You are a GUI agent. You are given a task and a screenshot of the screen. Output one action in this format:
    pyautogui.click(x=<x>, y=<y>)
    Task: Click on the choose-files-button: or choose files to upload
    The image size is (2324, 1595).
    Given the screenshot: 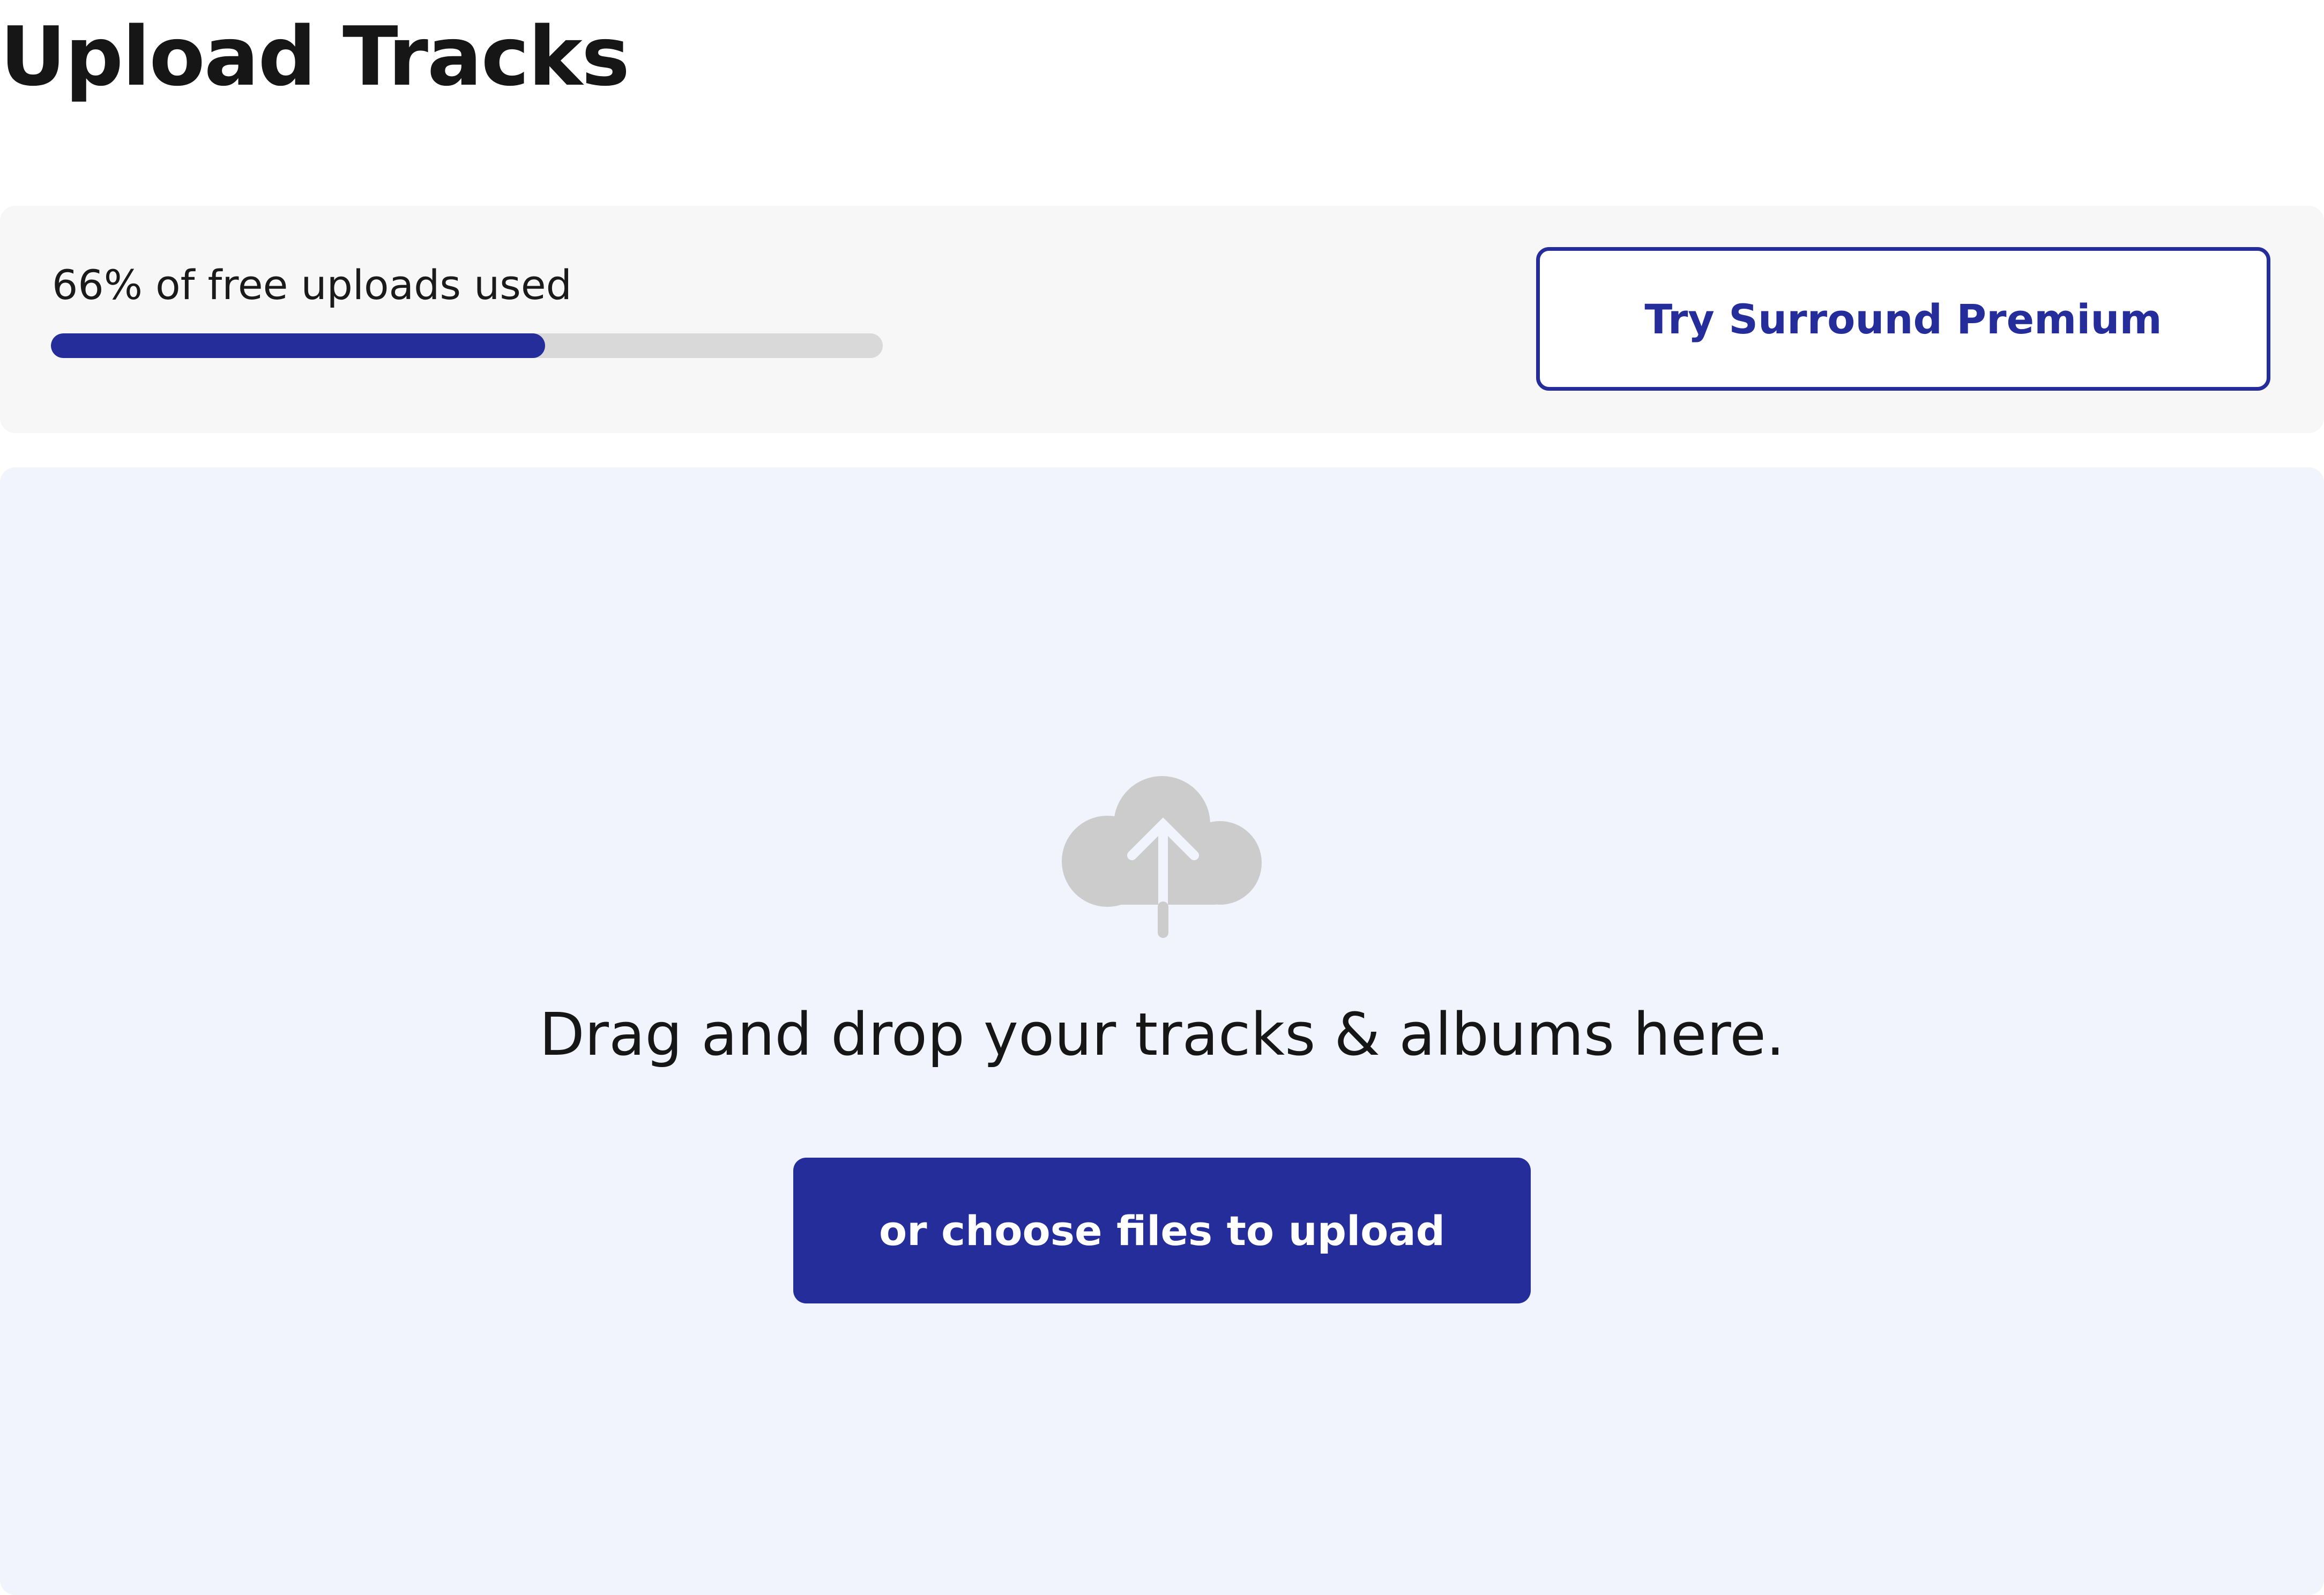 What is the action you would take?
    pyautogui.click(x=1162, y=1231)
    